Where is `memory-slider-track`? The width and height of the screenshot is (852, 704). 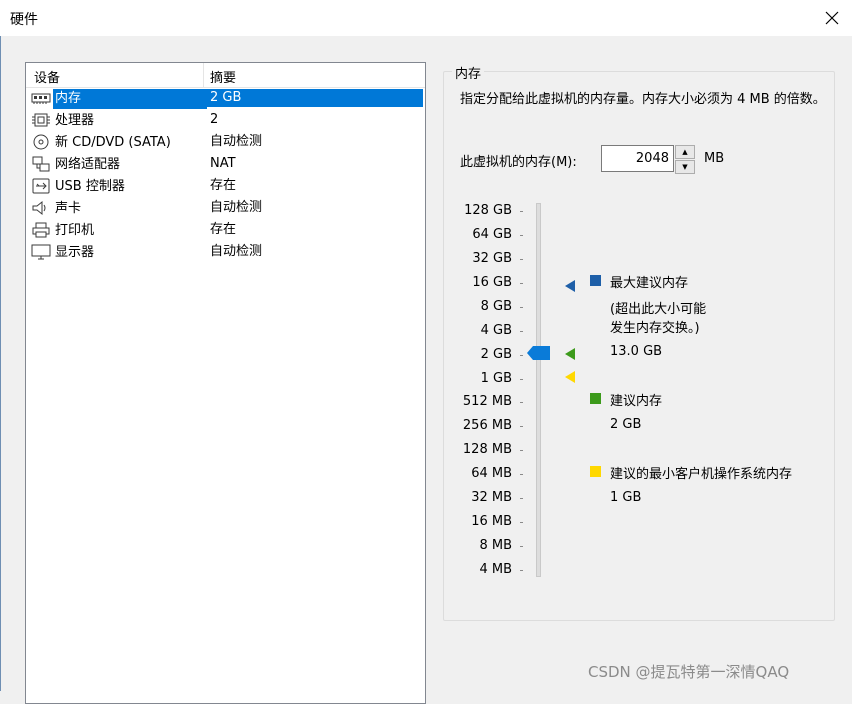 memory-slider-track is located at coordinates (538, 390).